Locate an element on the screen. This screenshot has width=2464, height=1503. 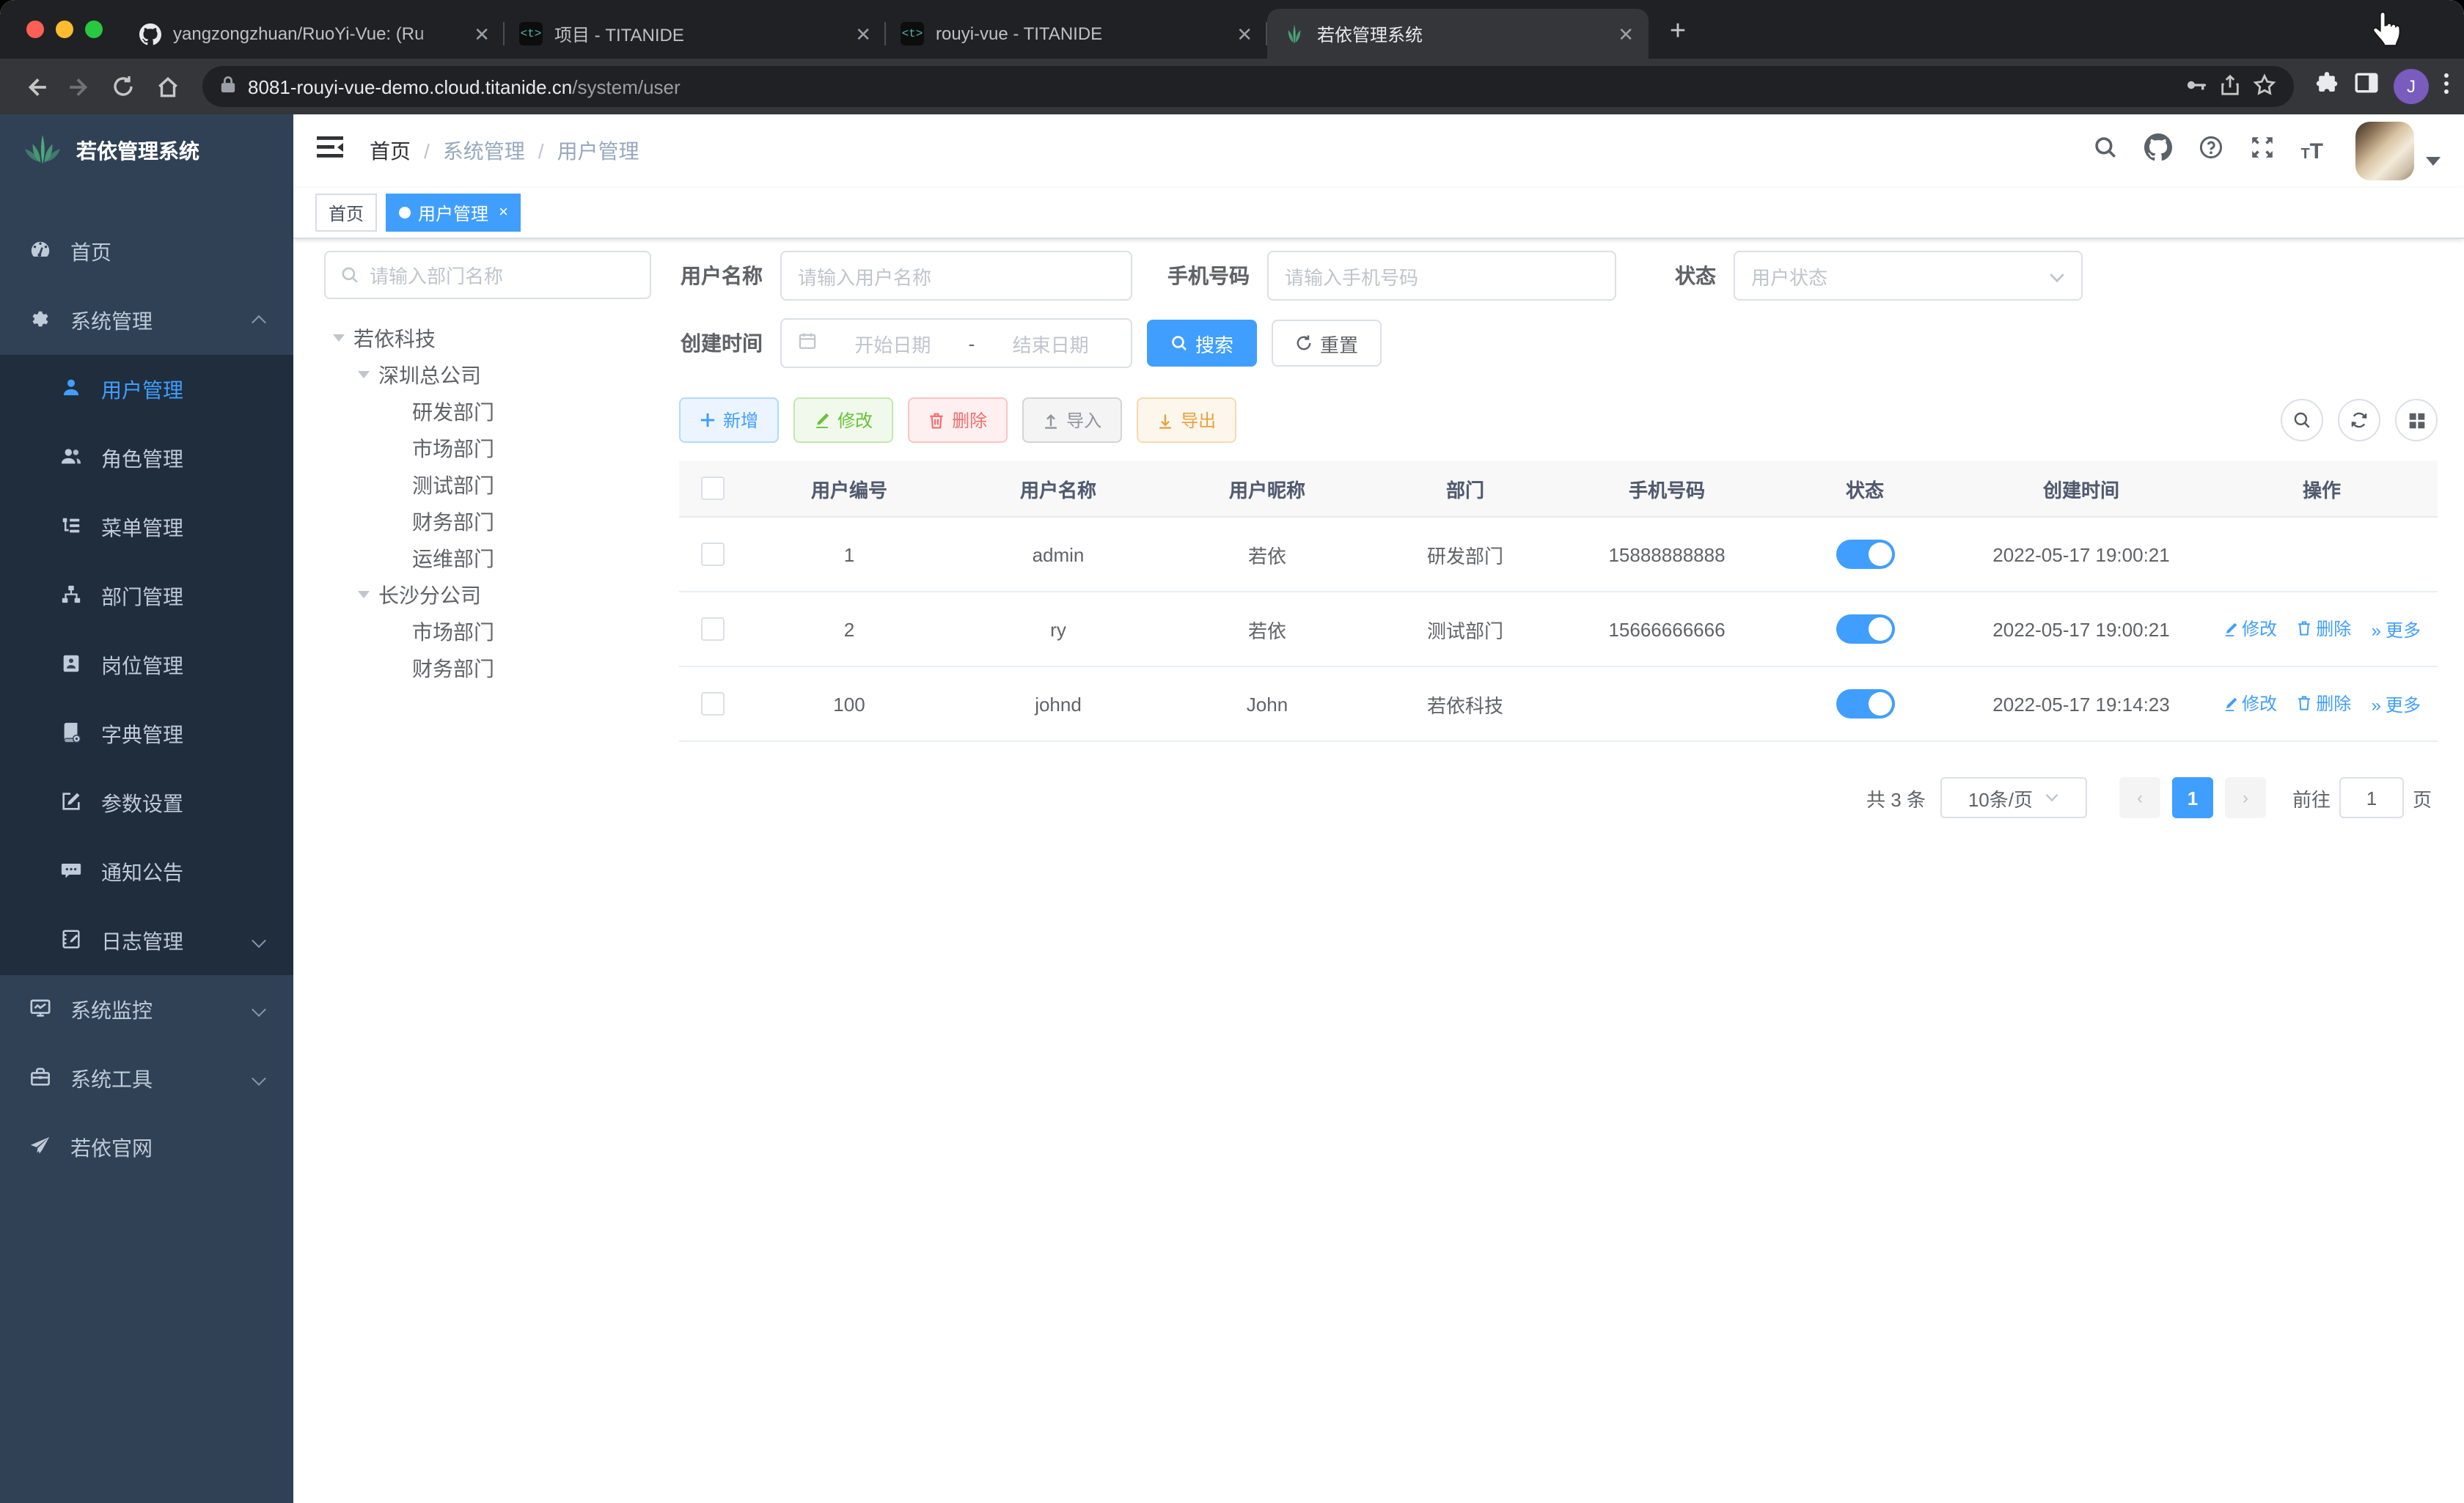
reload-icon is located at coordinates (123, 86).